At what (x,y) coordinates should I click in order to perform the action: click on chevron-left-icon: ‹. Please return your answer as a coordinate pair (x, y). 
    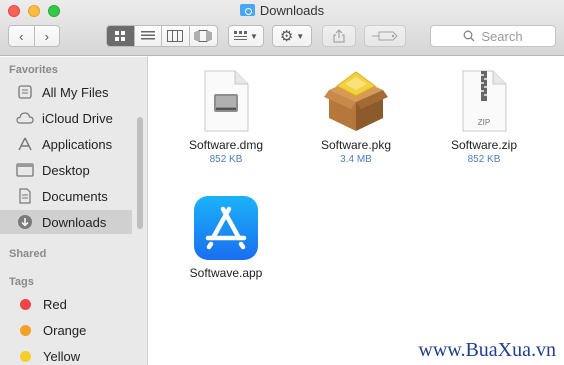
    Looking at the image, I should click on (21, 36).